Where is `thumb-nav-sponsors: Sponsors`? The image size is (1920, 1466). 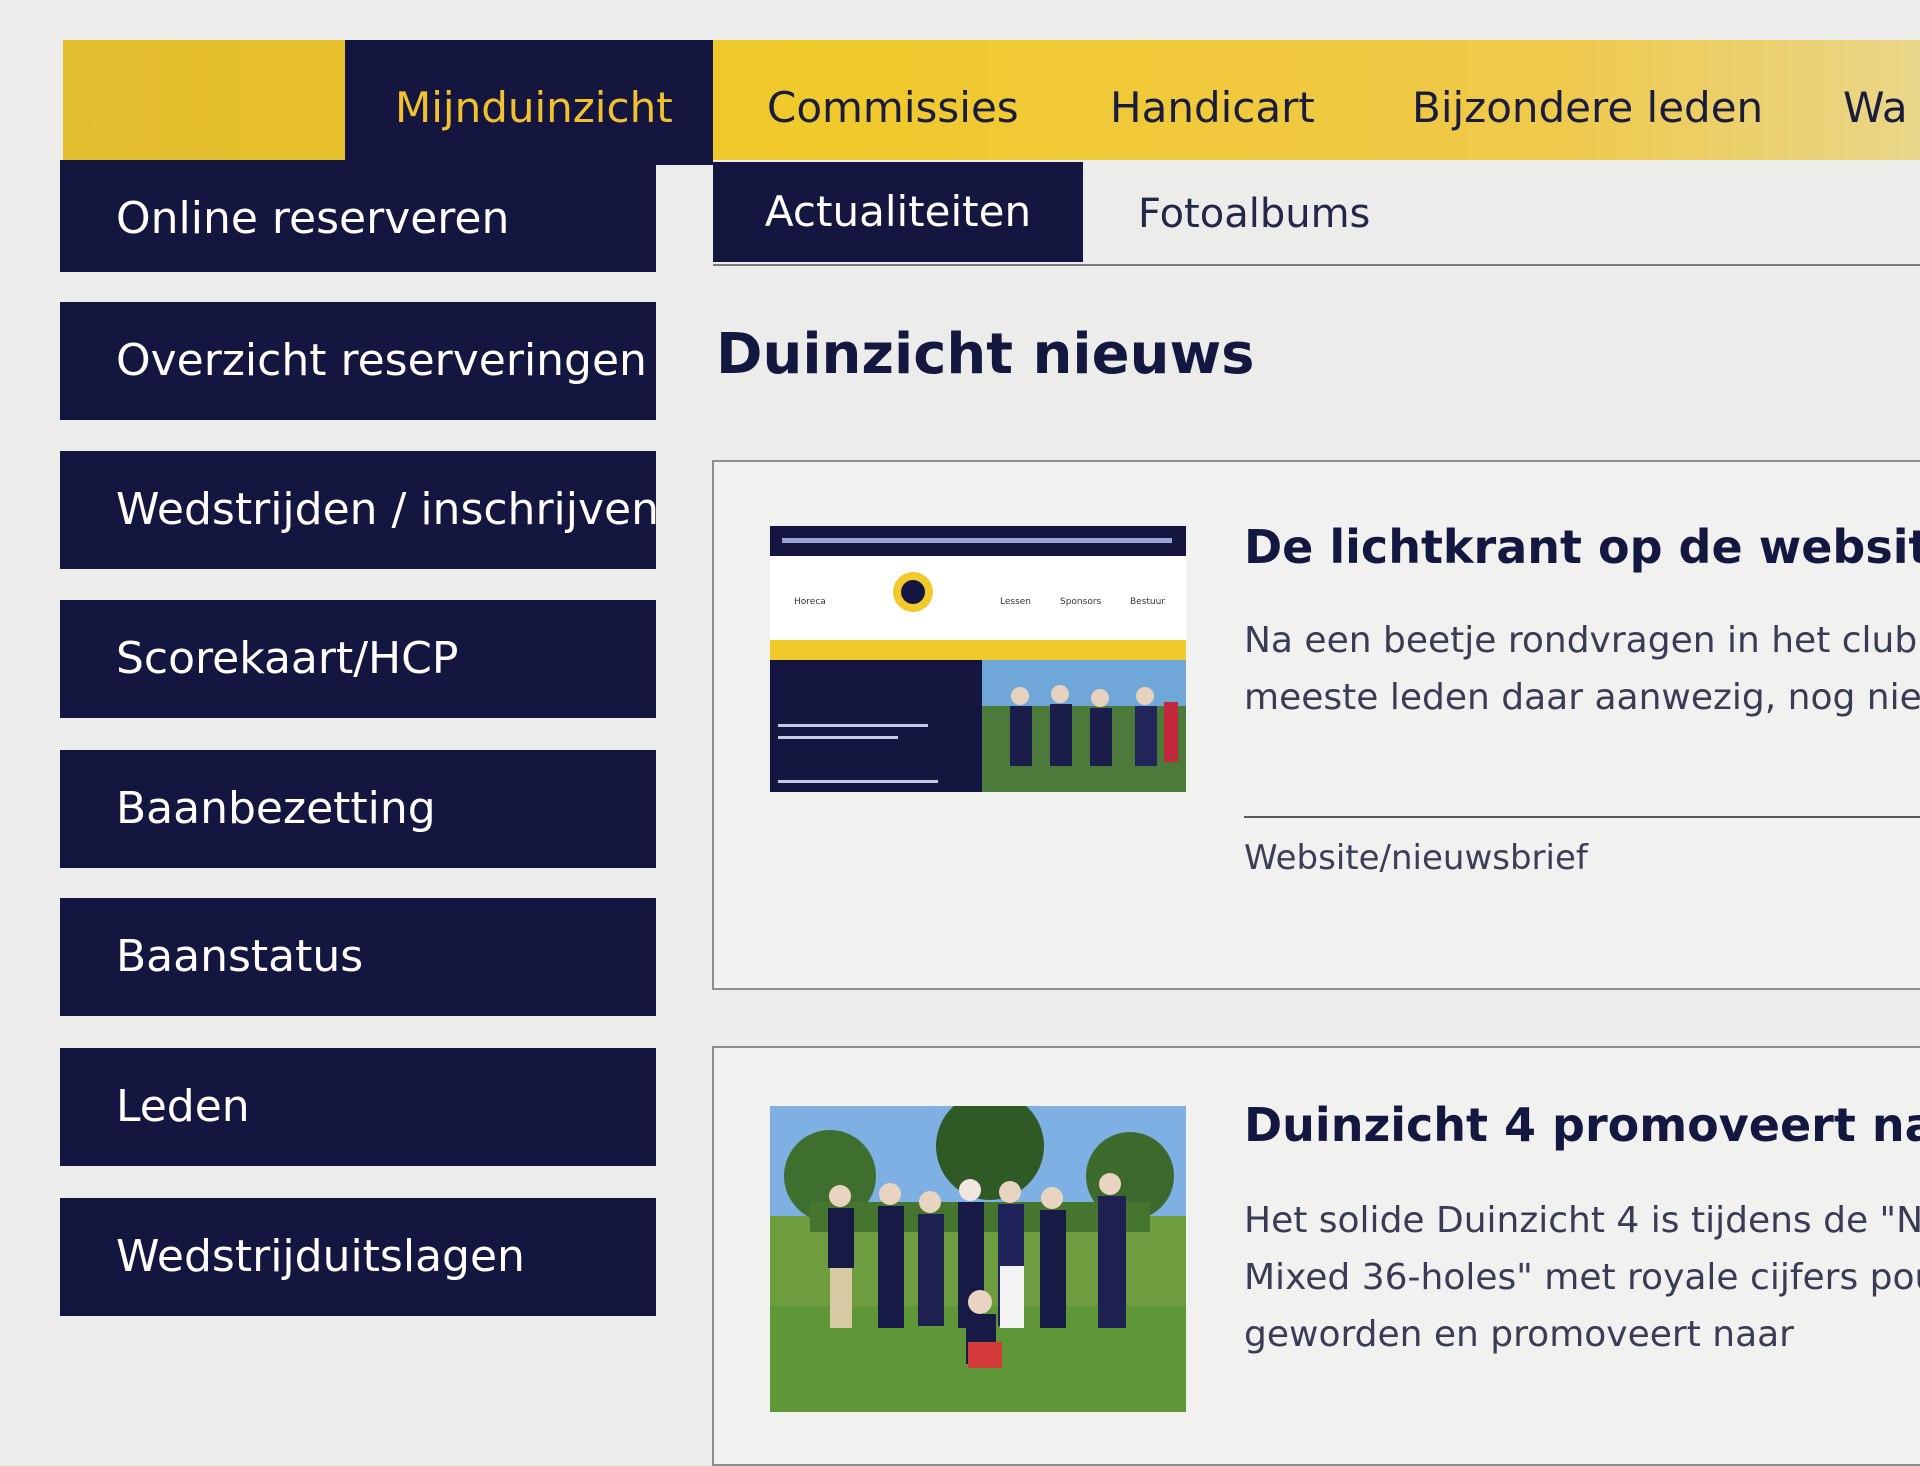 thumb-nav-sponsors: Sponsors is located at coordinates (1081, 602).